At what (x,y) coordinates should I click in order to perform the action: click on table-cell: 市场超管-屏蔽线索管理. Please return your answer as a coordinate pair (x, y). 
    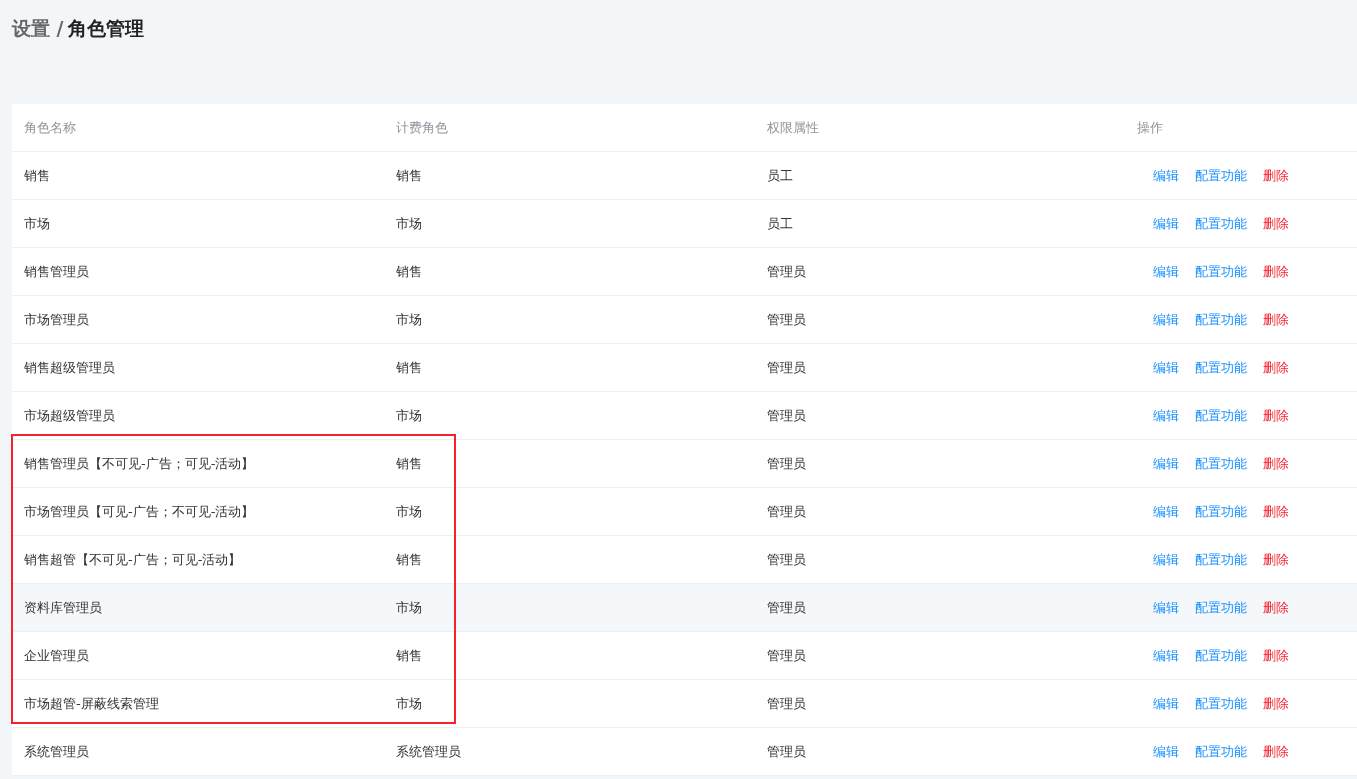
    Looking at the image, I should click on (91, 703).